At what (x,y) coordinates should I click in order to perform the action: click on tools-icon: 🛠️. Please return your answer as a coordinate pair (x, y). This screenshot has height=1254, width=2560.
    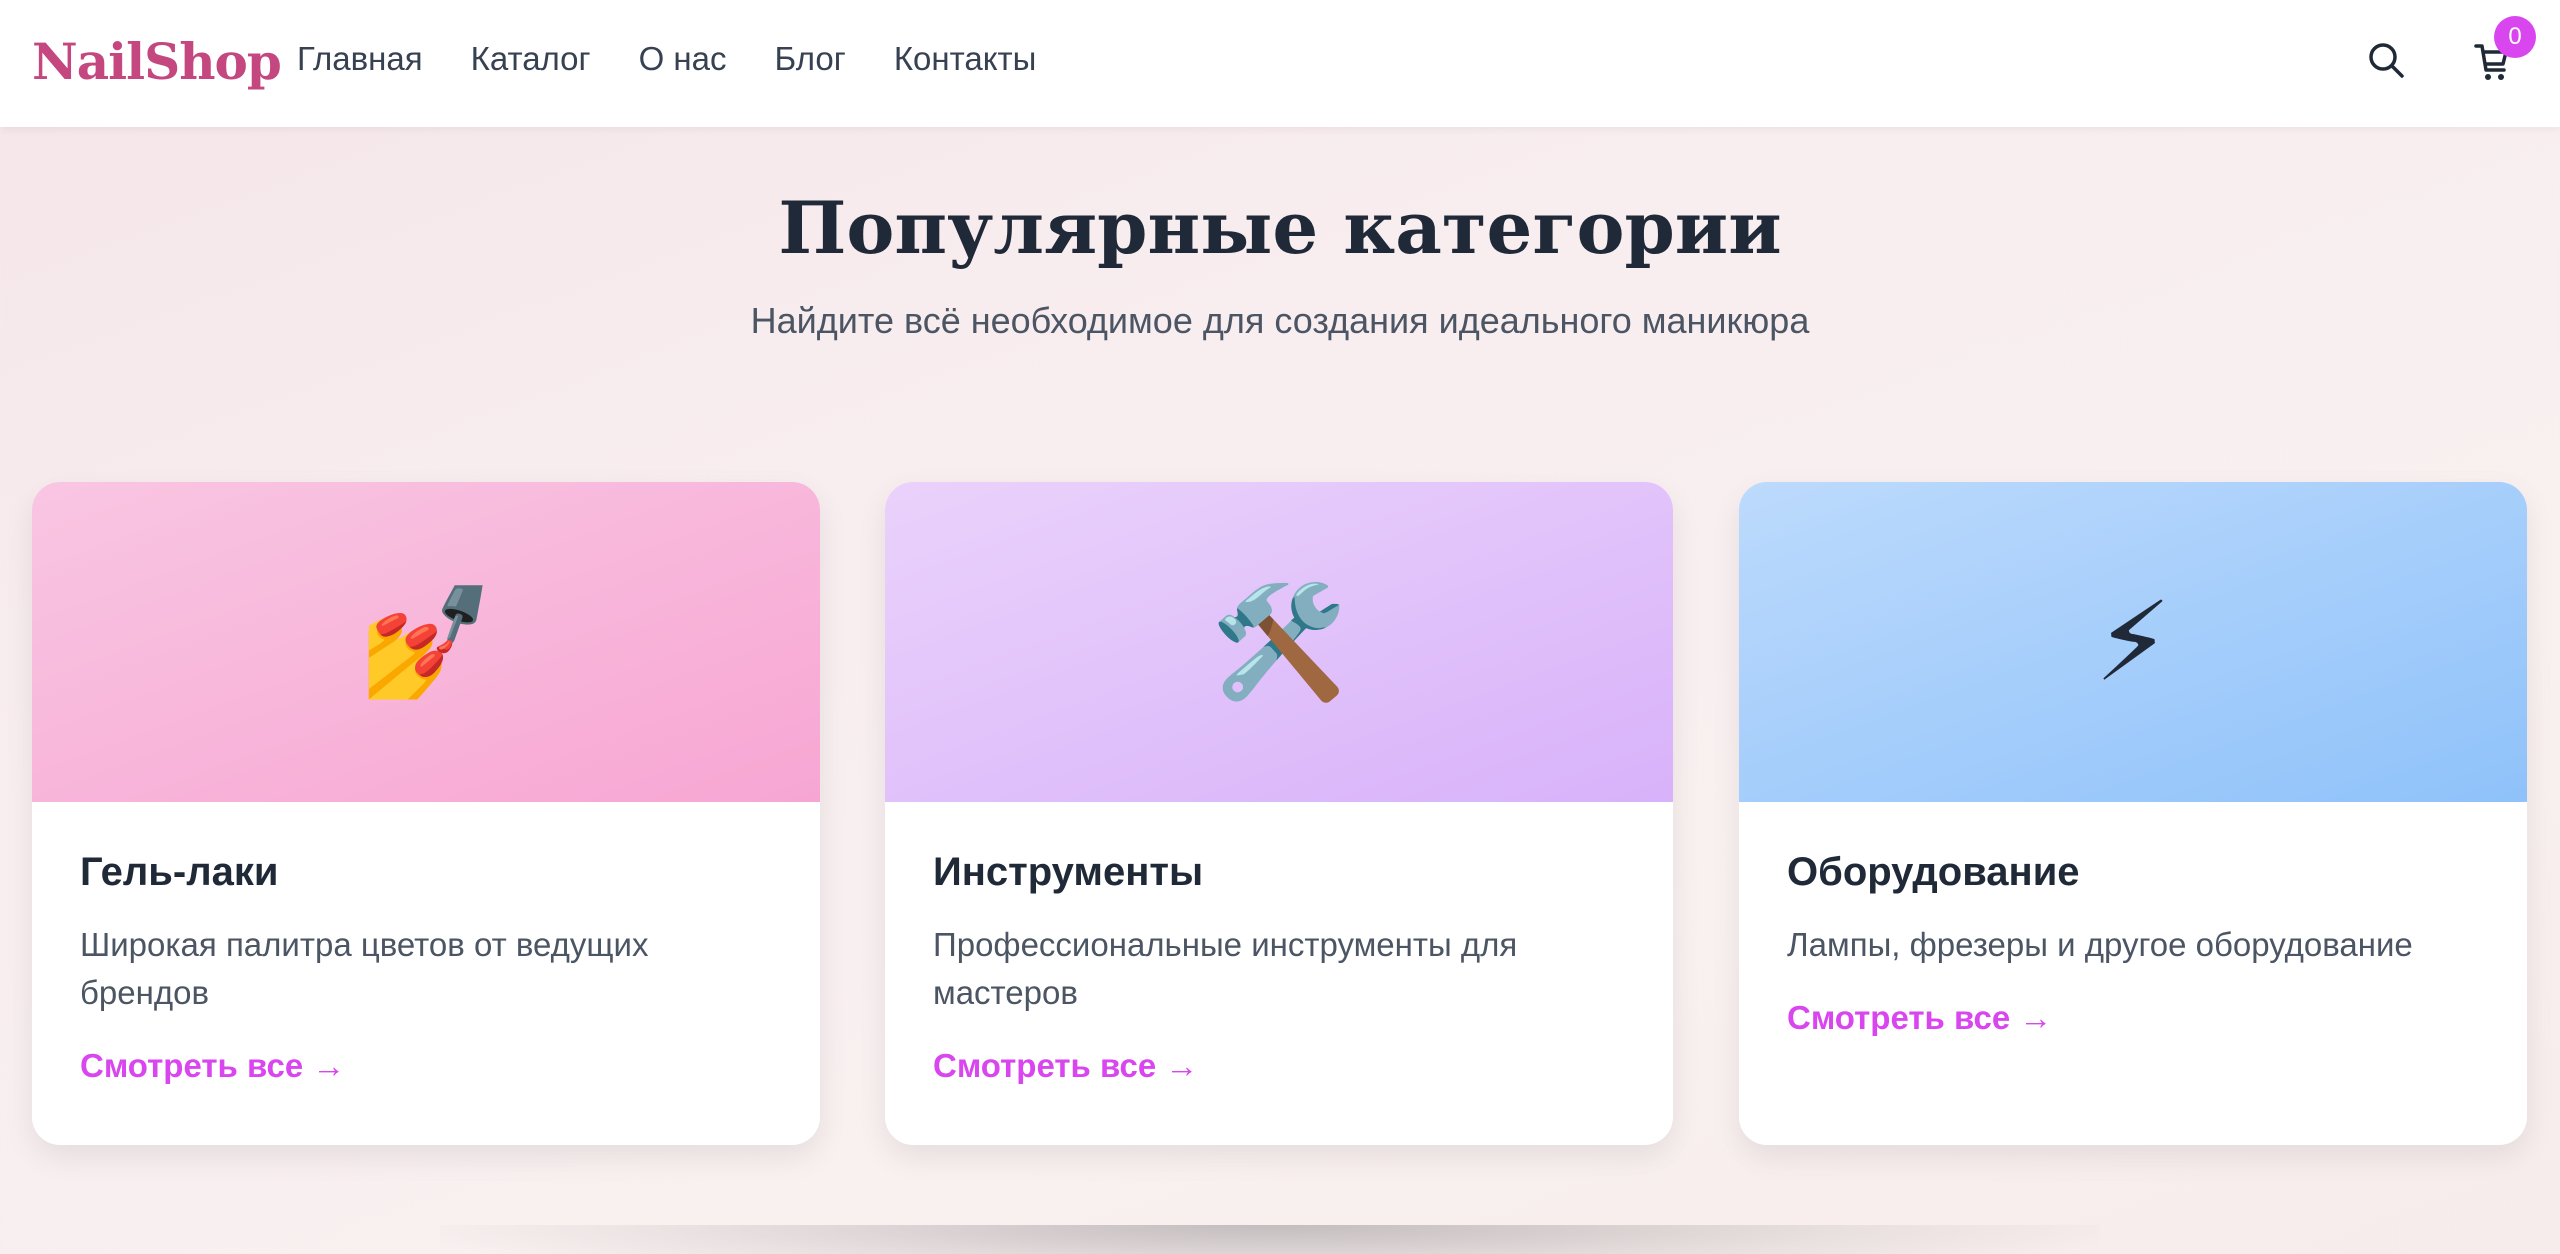
    Looking at the image, I should click on (1279, 642).